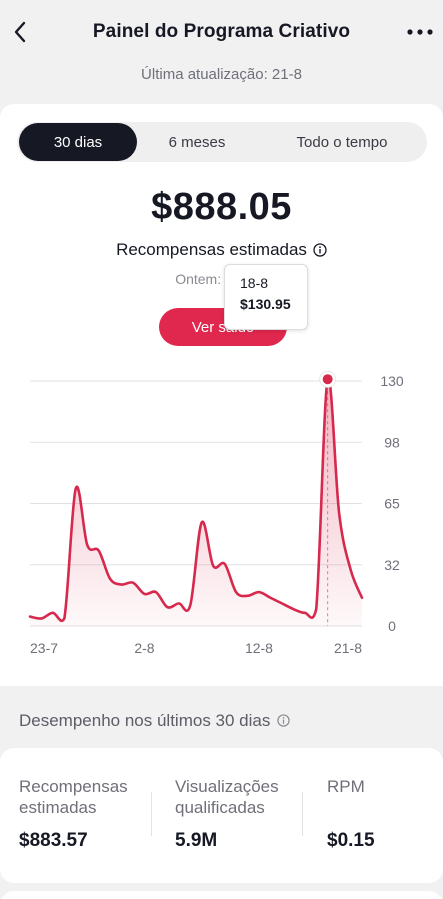 Image resolution: width=443 pixels, height=899 pixels. What do you see at coordinates (20, 32) in the screenshot?
I see `chevron-left-icon` at bounding box center [20, 32].